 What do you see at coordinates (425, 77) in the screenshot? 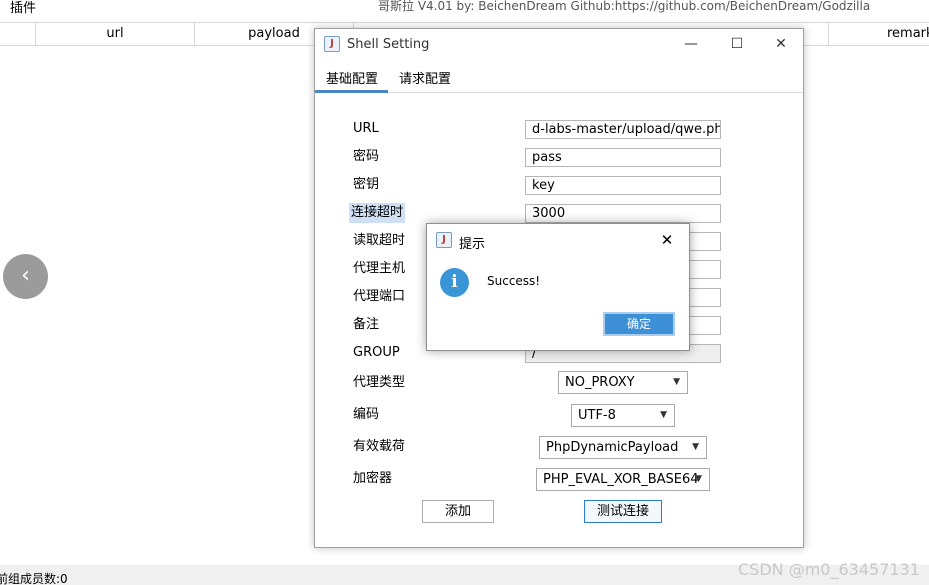
I see `tab-request-config: 请求配置` at bounding box center [425, 77].